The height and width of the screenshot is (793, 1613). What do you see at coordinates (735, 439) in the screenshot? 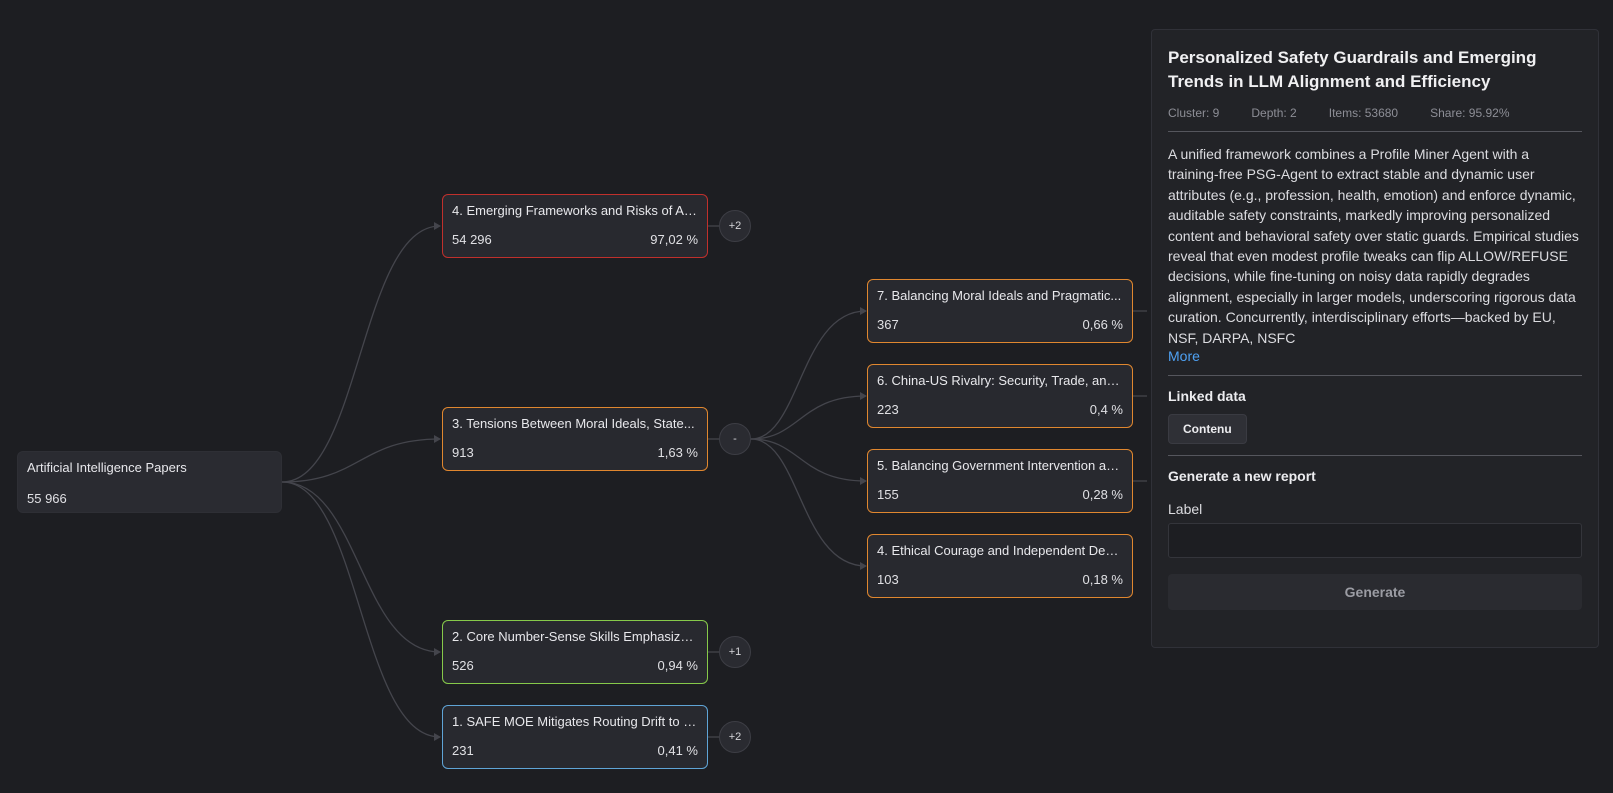
I see `collapse-toggle-cluster-3: -` at bounding box center [735, 439].